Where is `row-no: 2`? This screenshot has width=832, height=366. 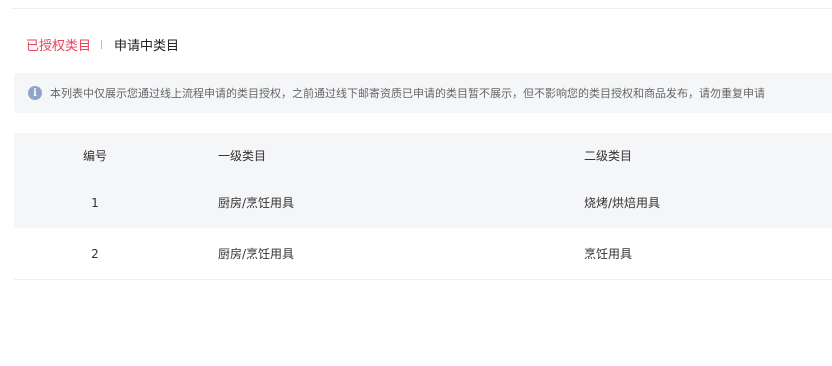 row-no: 2 is located at coordinates (95, 253).